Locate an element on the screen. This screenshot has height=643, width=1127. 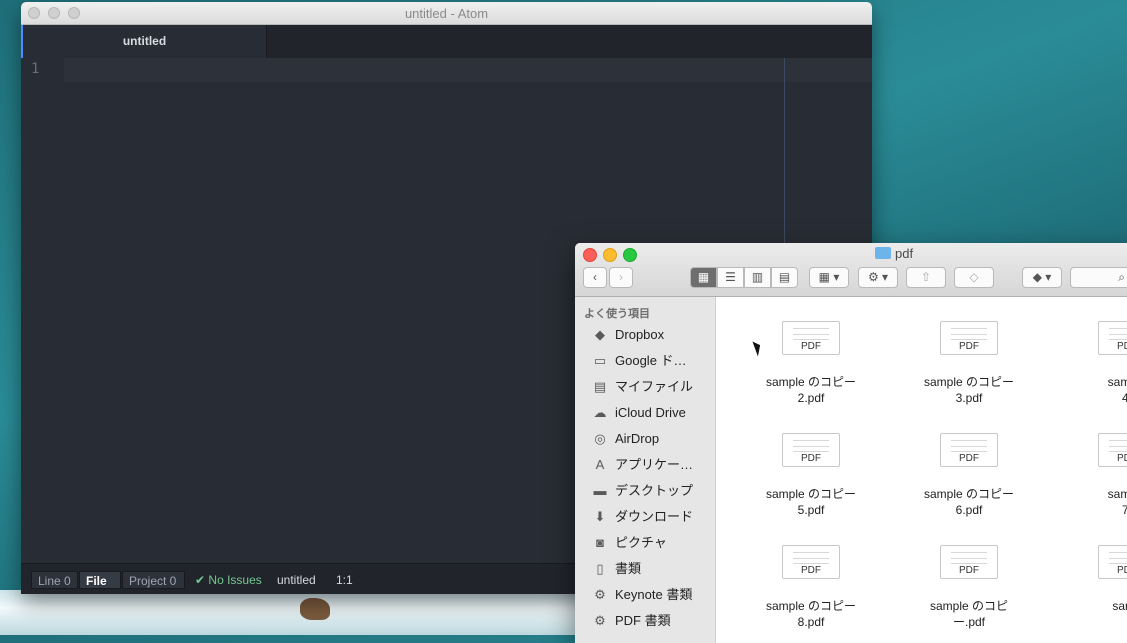
desktop-wallpaper-snow is located at coordinates (290, 612).